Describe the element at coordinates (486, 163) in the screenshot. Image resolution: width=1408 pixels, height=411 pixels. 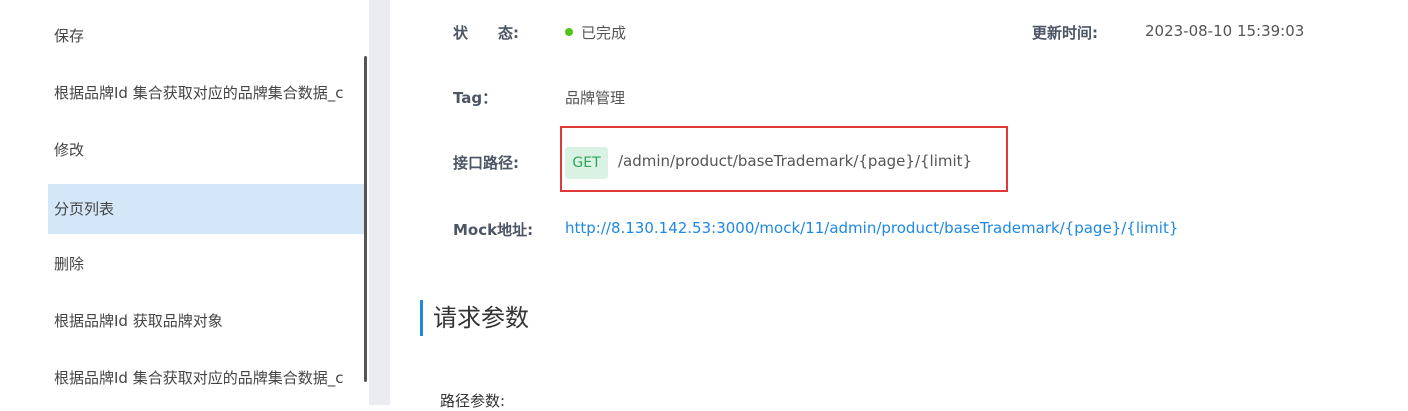
I see `path-label: 接口路径:` at that location.